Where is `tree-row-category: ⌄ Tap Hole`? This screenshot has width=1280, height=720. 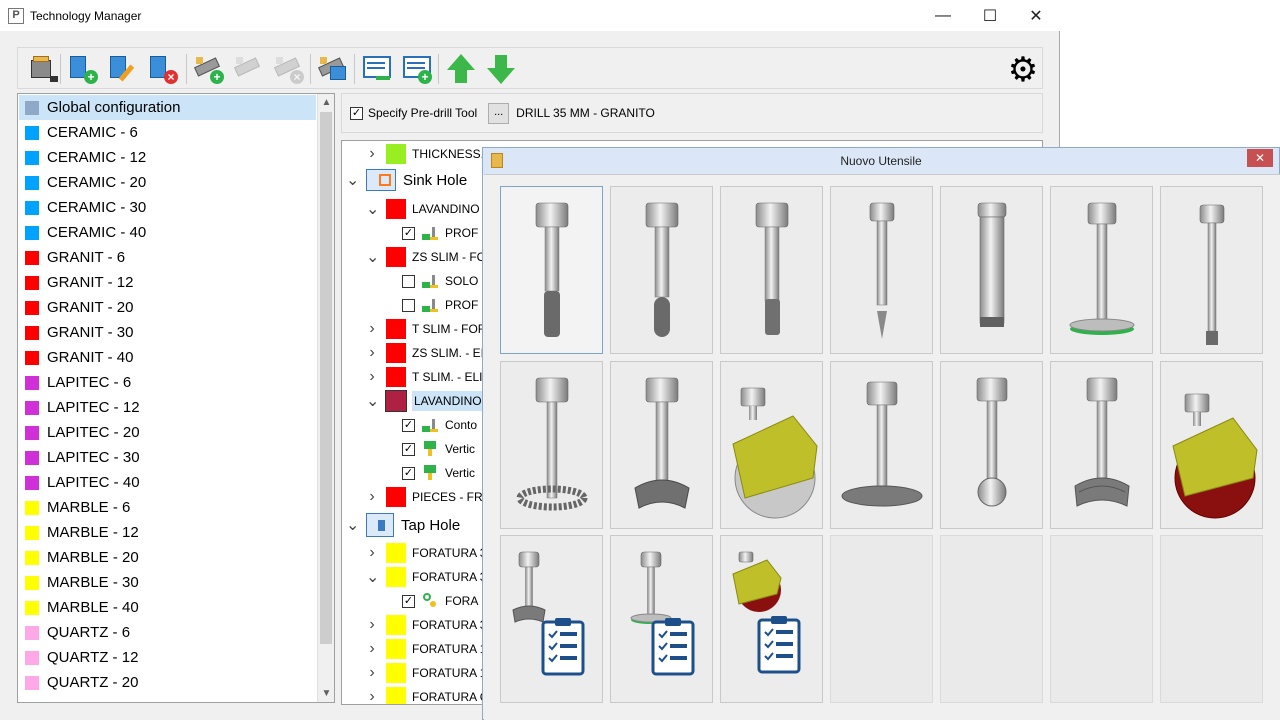
tree-row-category: ⌄ Tap Hole is located at coordinates (403, 525).